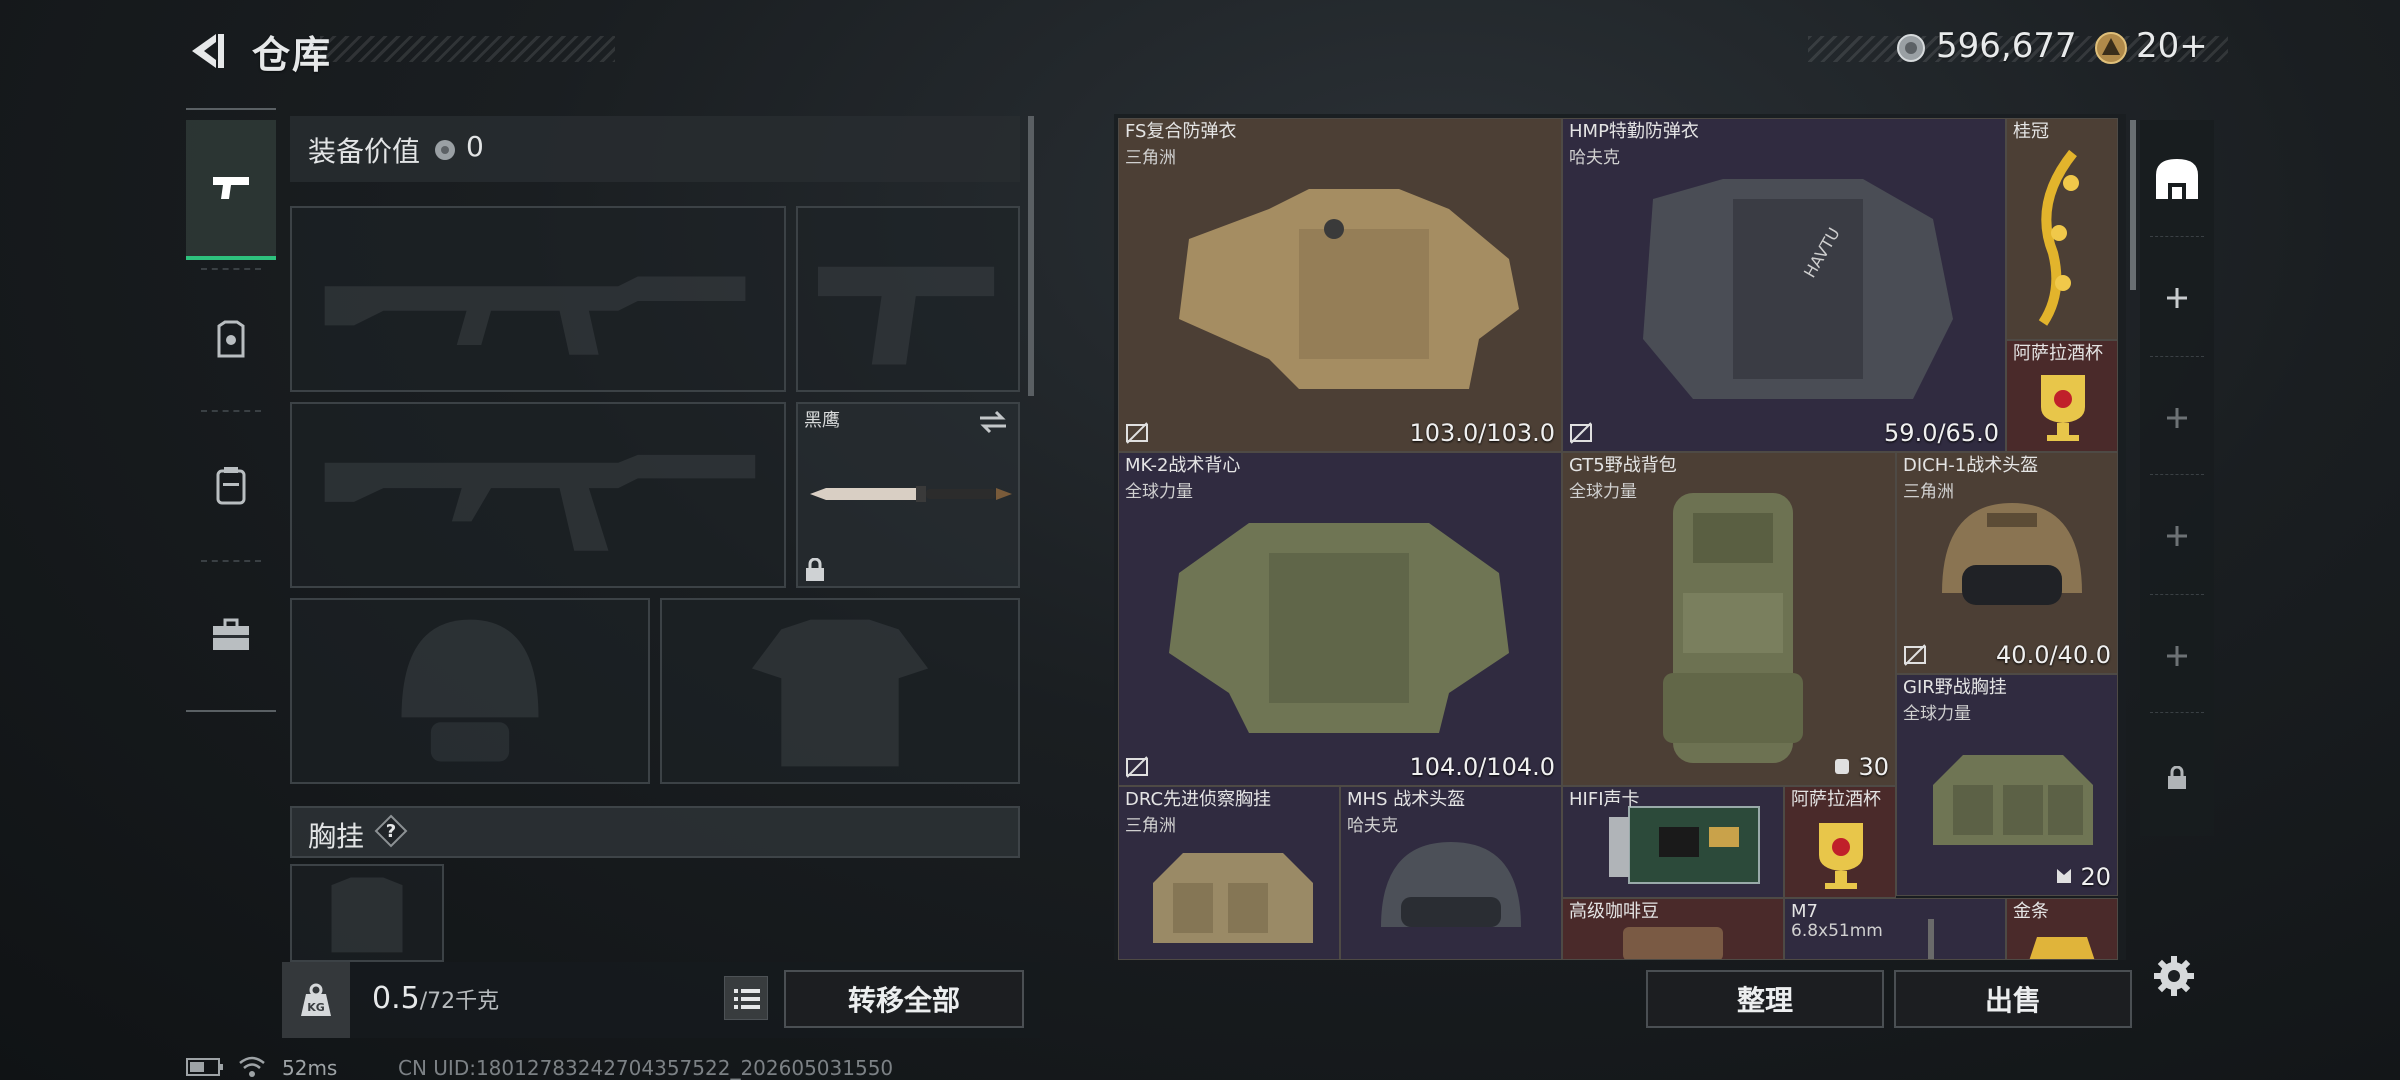 The image size is (2400, 1080). Describe the element at coordinates (540, 502) in the screenshot. I see `rifle-silhouette-icon` at that location.